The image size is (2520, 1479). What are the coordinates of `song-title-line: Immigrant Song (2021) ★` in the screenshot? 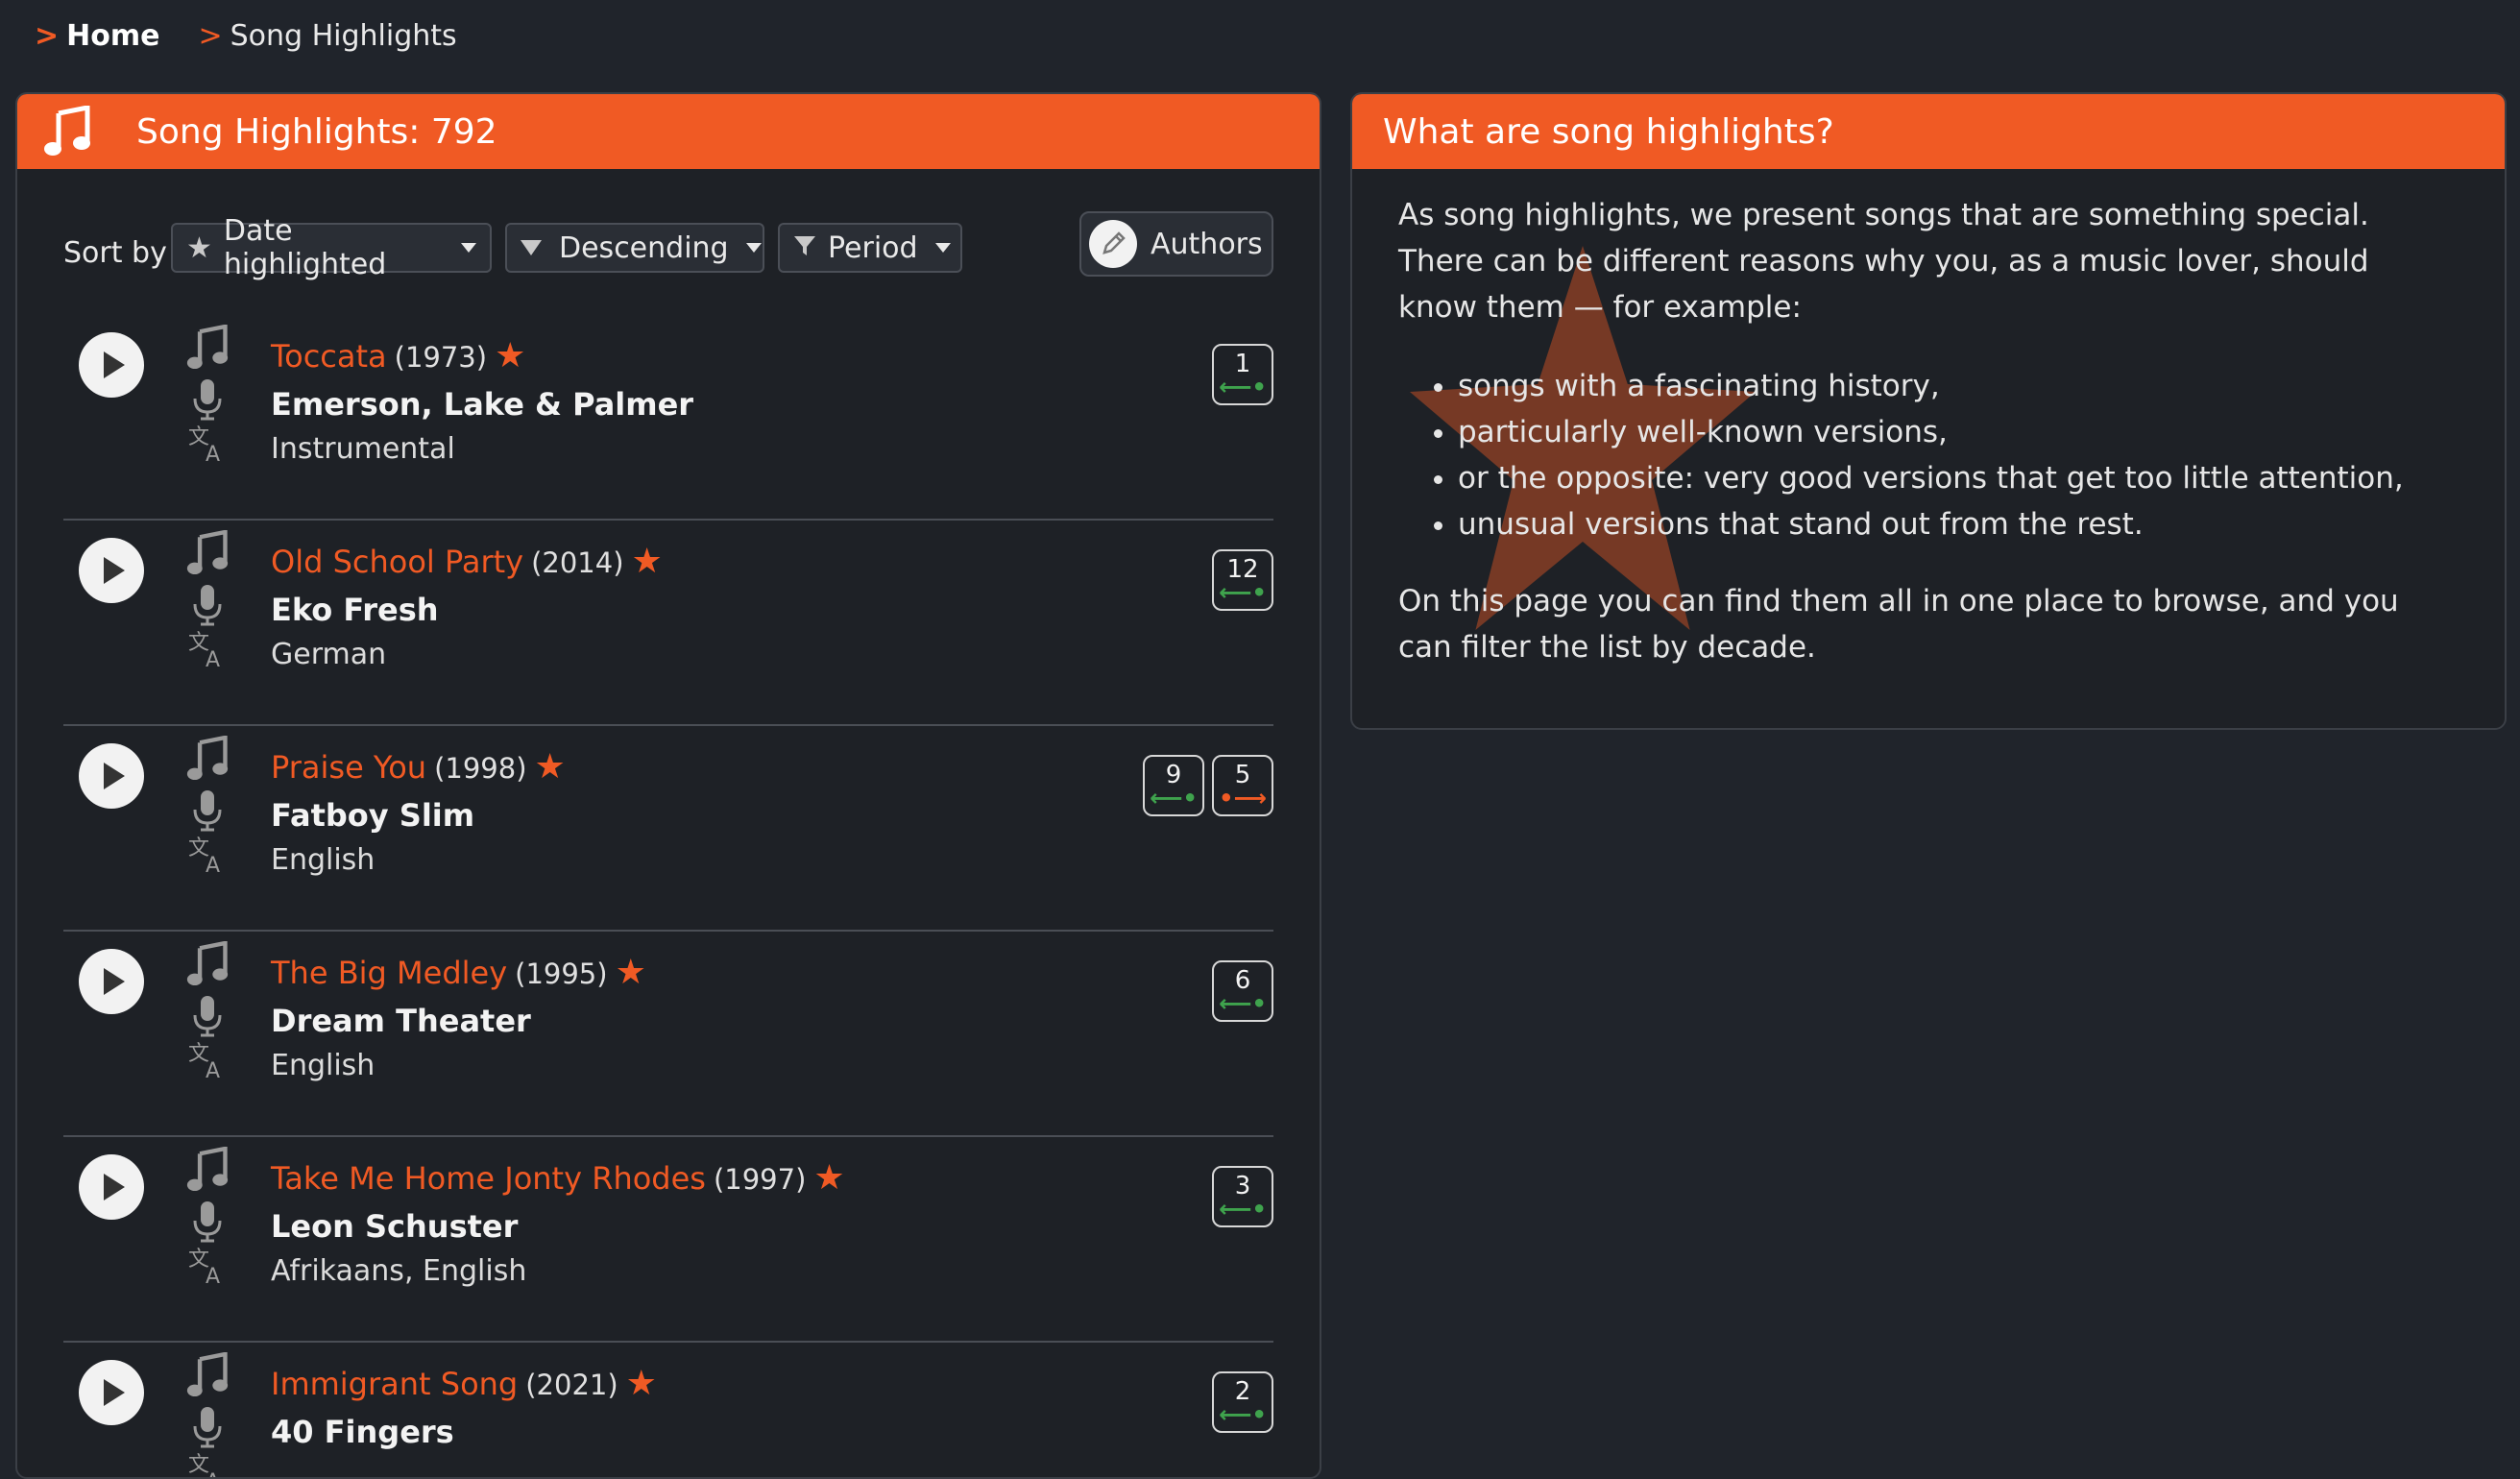 It's located at (464, 1383).